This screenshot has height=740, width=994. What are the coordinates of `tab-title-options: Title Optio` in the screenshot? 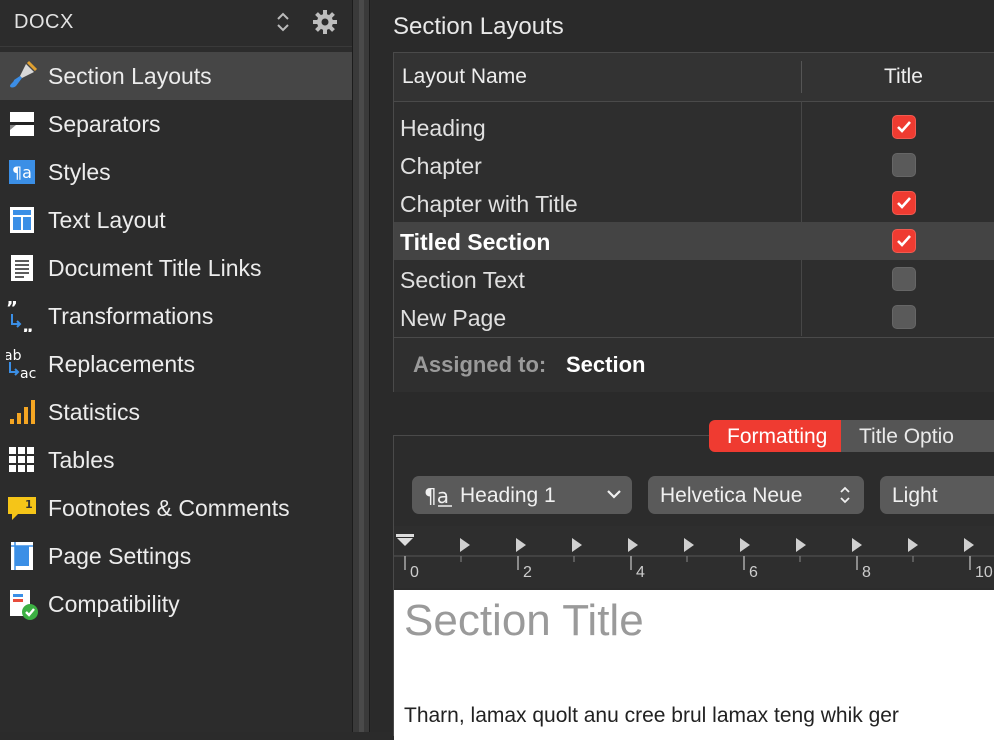 It's located at (917, 436).